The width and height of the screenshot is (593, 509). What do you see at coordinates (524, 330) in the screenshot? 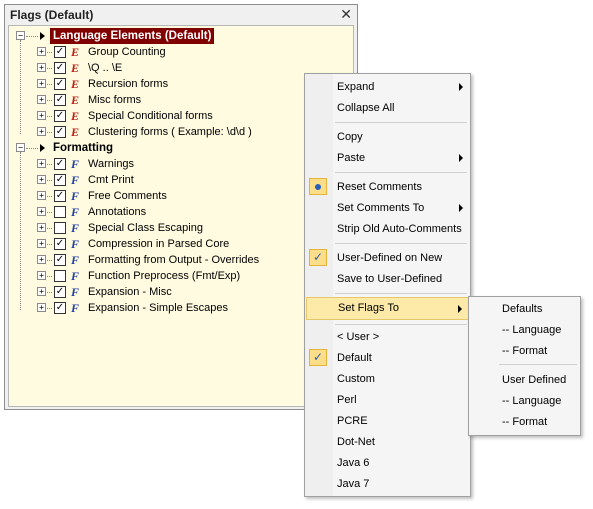
I see `submenu-item-defaults-language: -- Language` at bounding box center [524, 330].